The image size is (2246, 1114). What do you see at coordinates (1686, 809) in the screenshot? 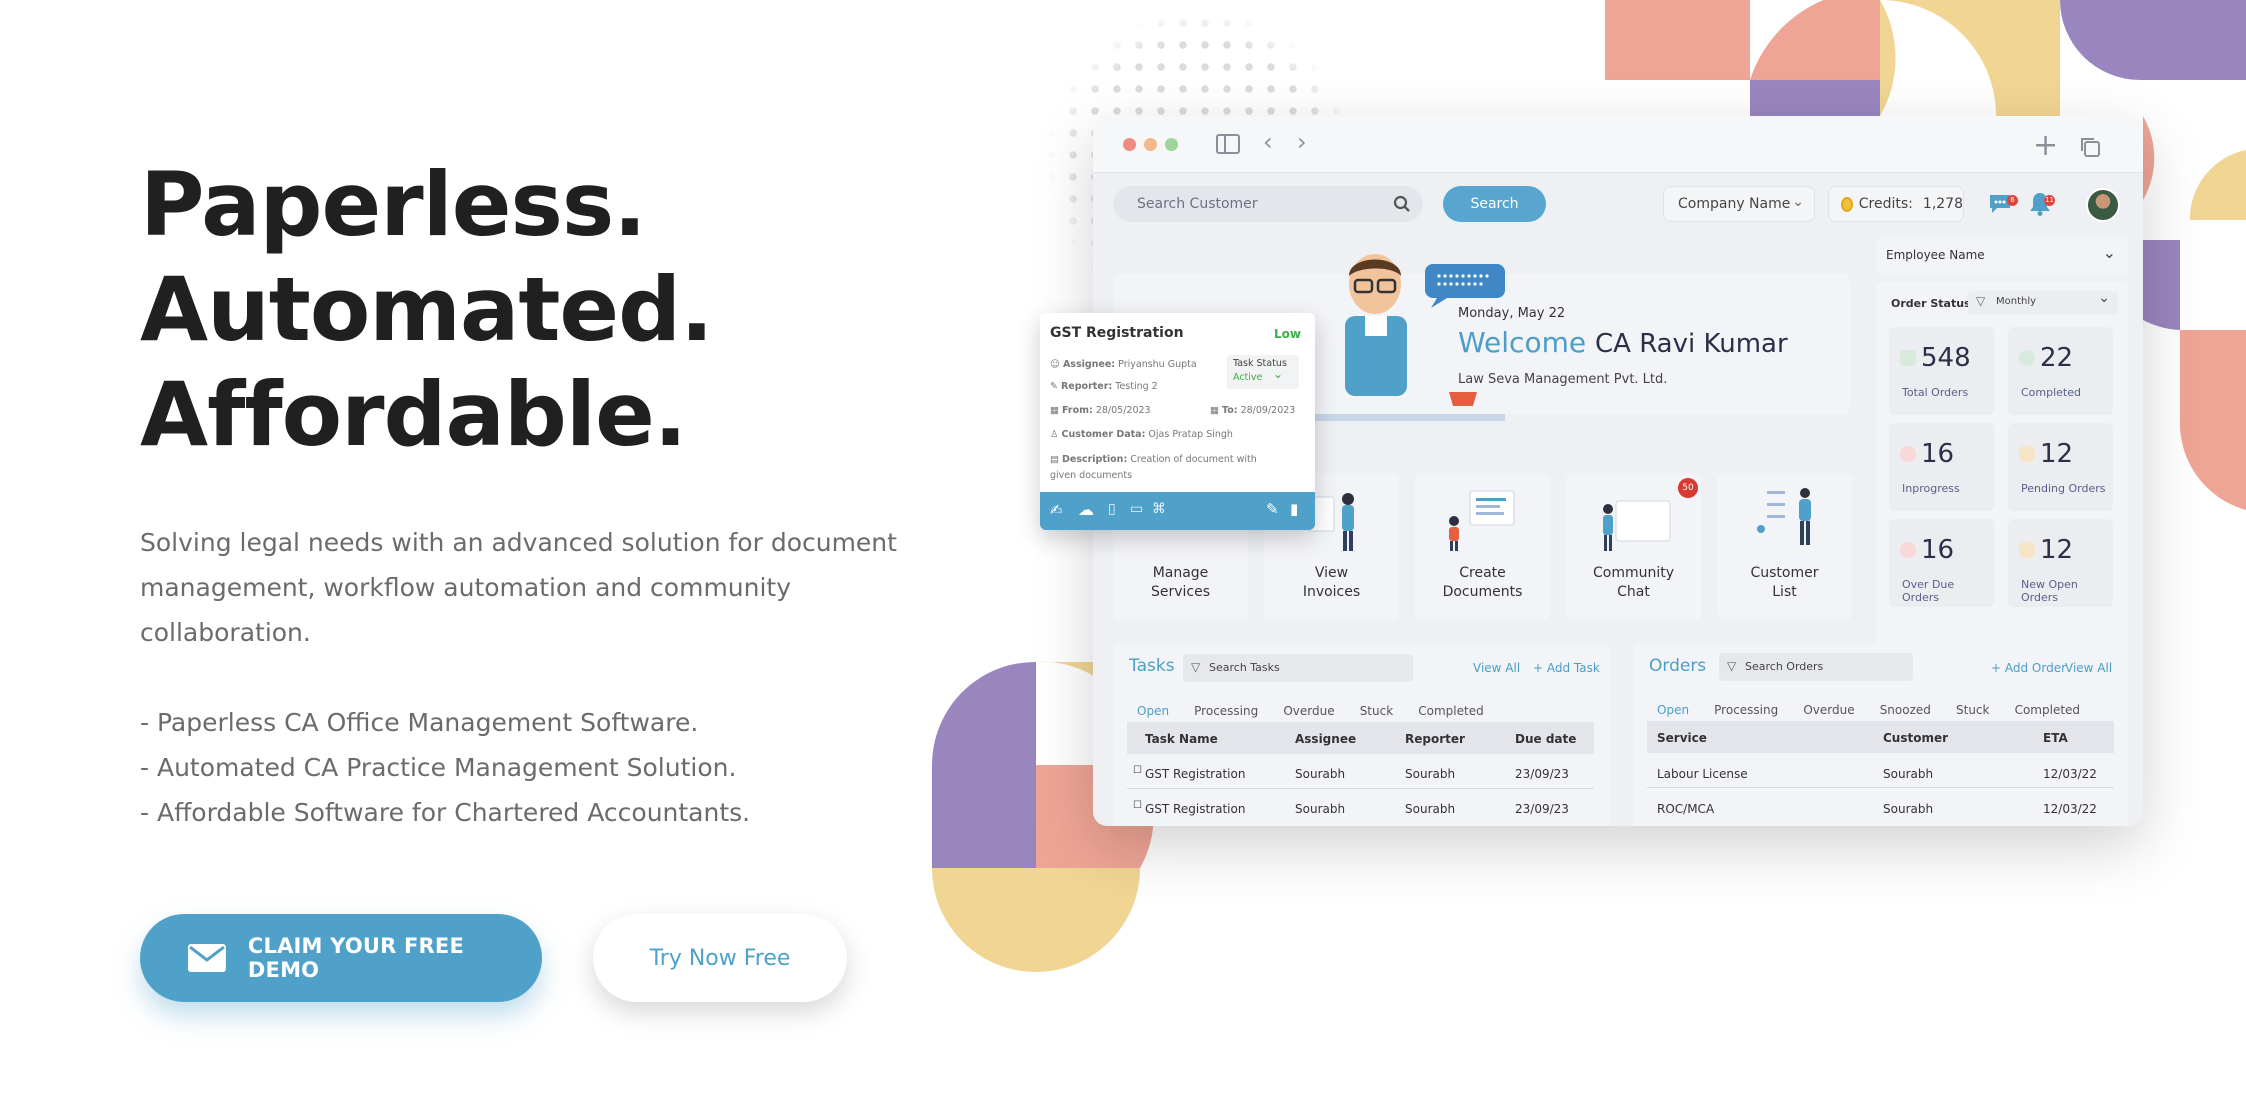
I see `order-service: ROC/MCA` at bounding box center [1686, 809].